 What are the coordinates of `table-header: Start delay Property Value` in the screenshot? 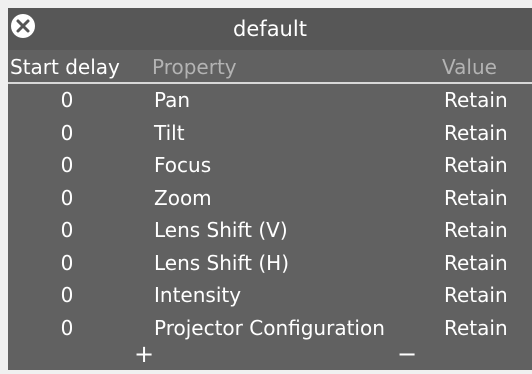 It's located at (270, 67).